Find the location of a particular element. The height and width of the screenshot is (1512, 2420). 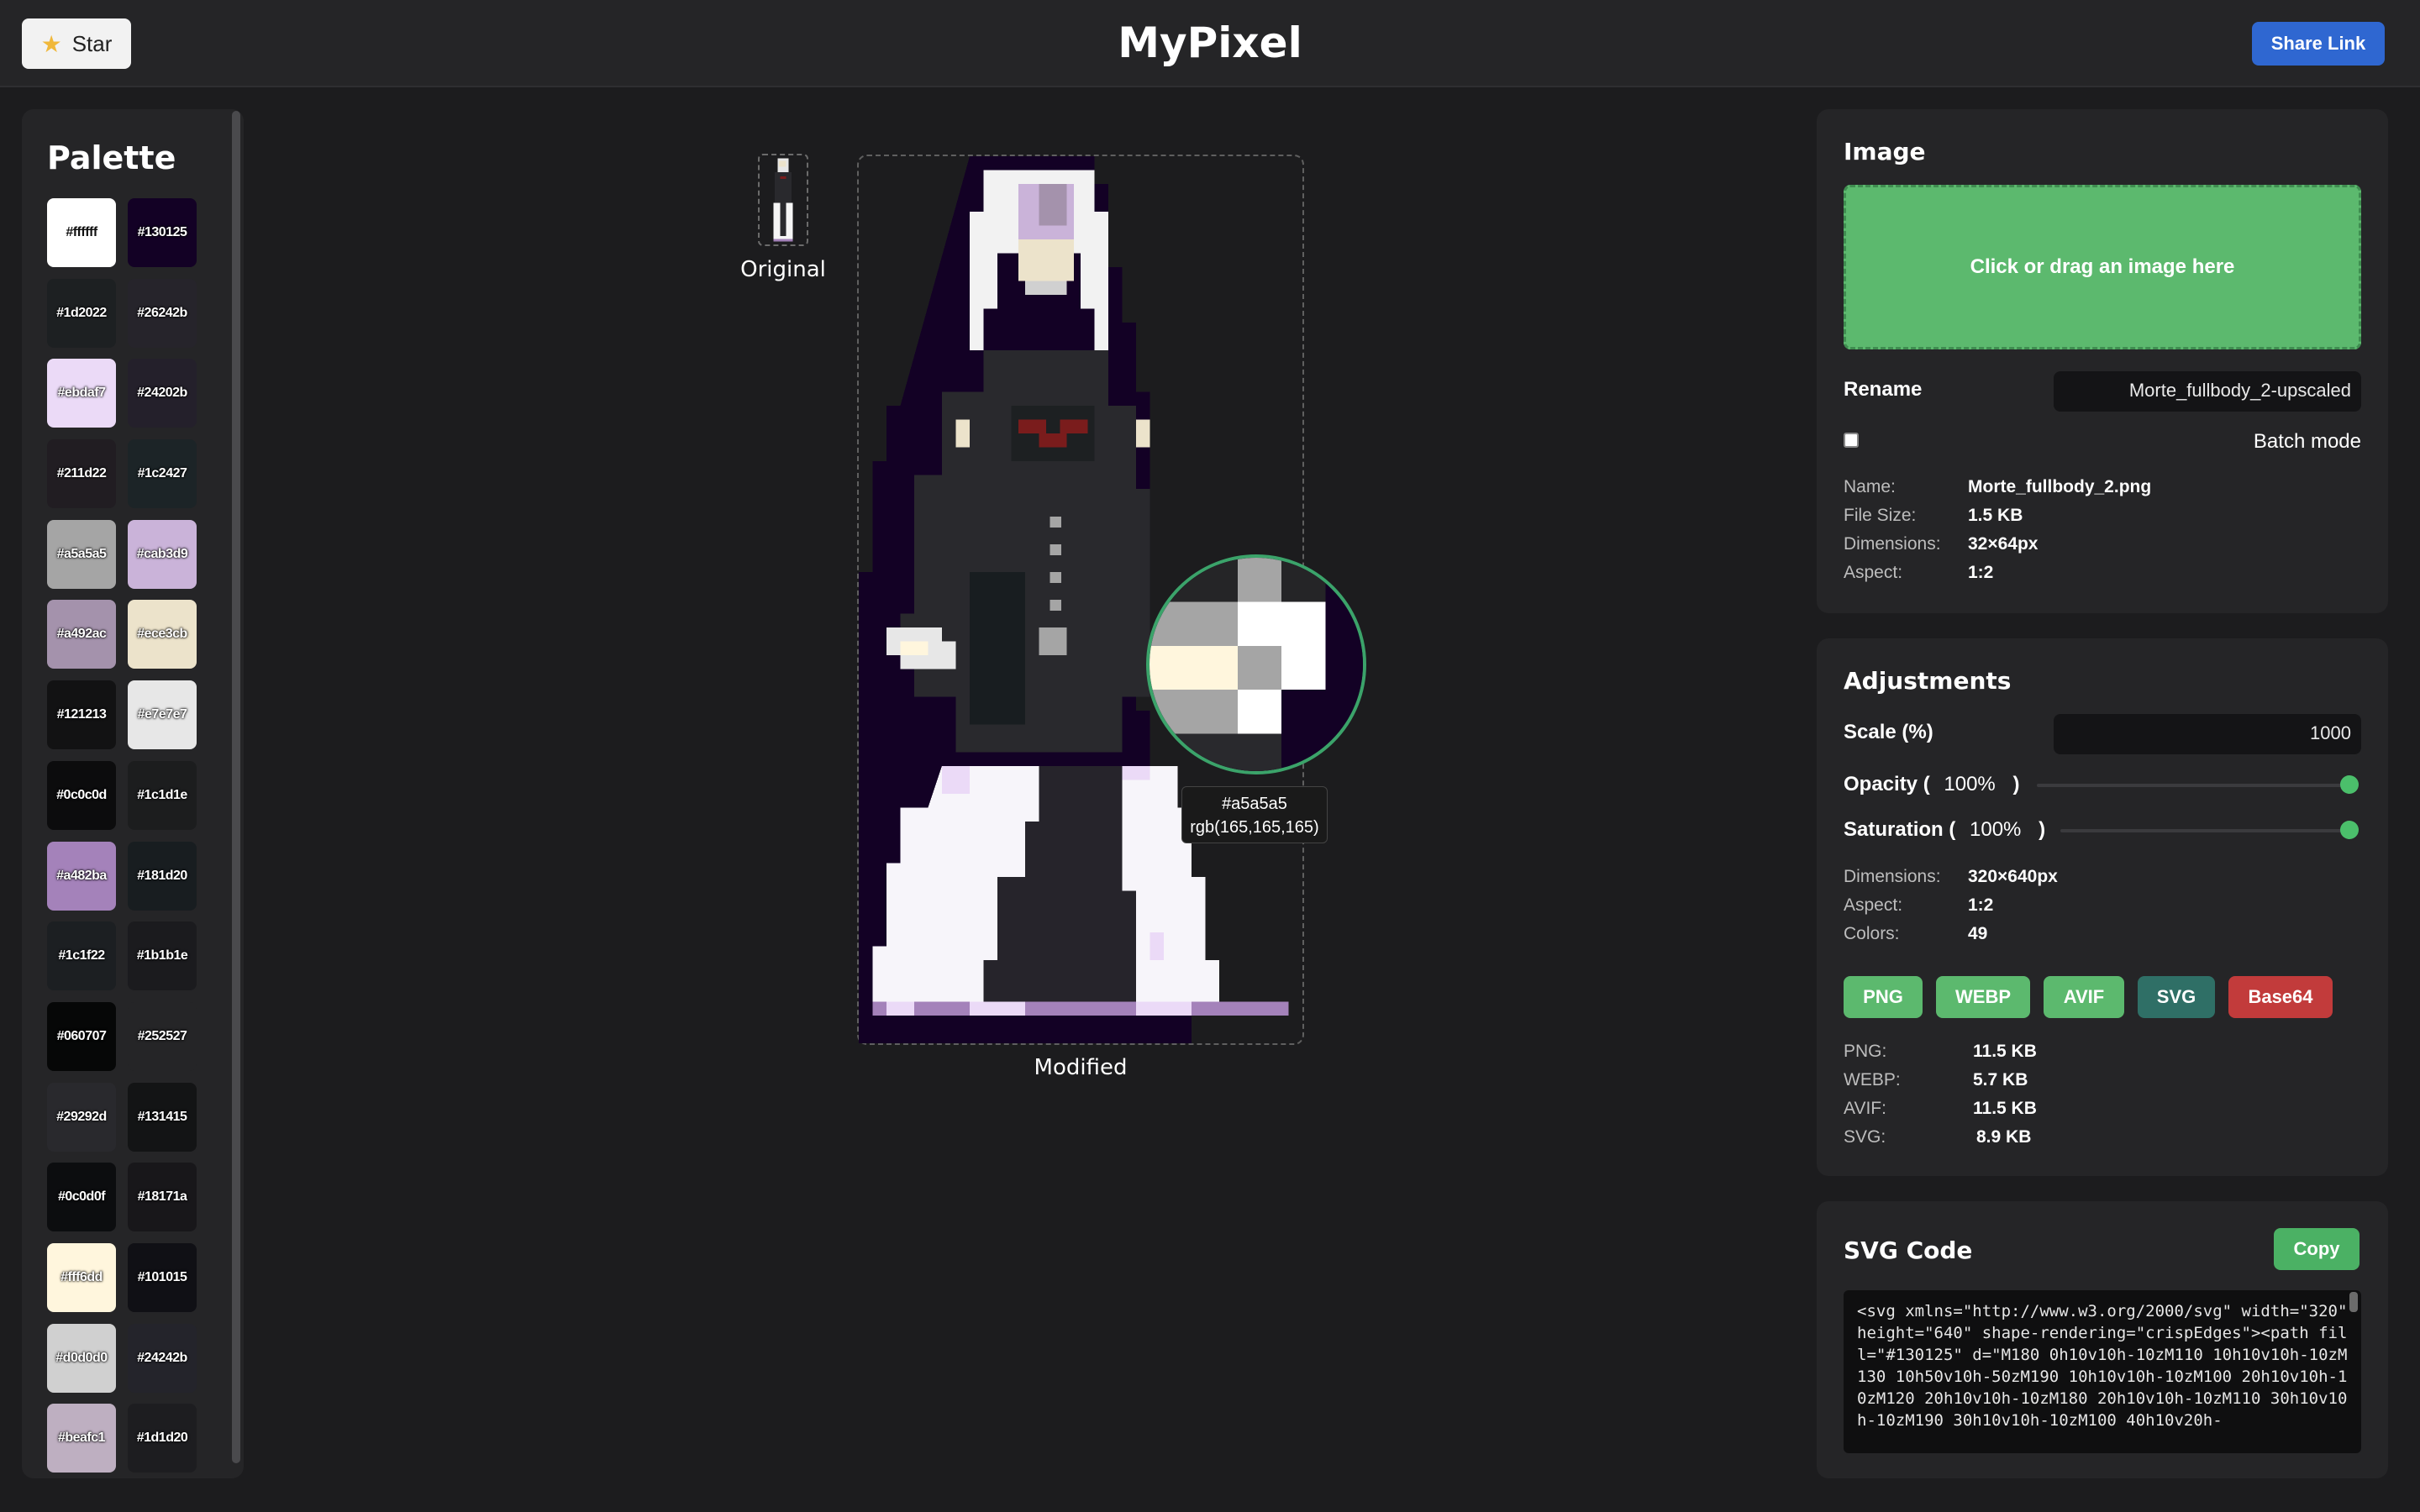

info-size-value: 1.5 KB is located at coordinates (1995, 515).